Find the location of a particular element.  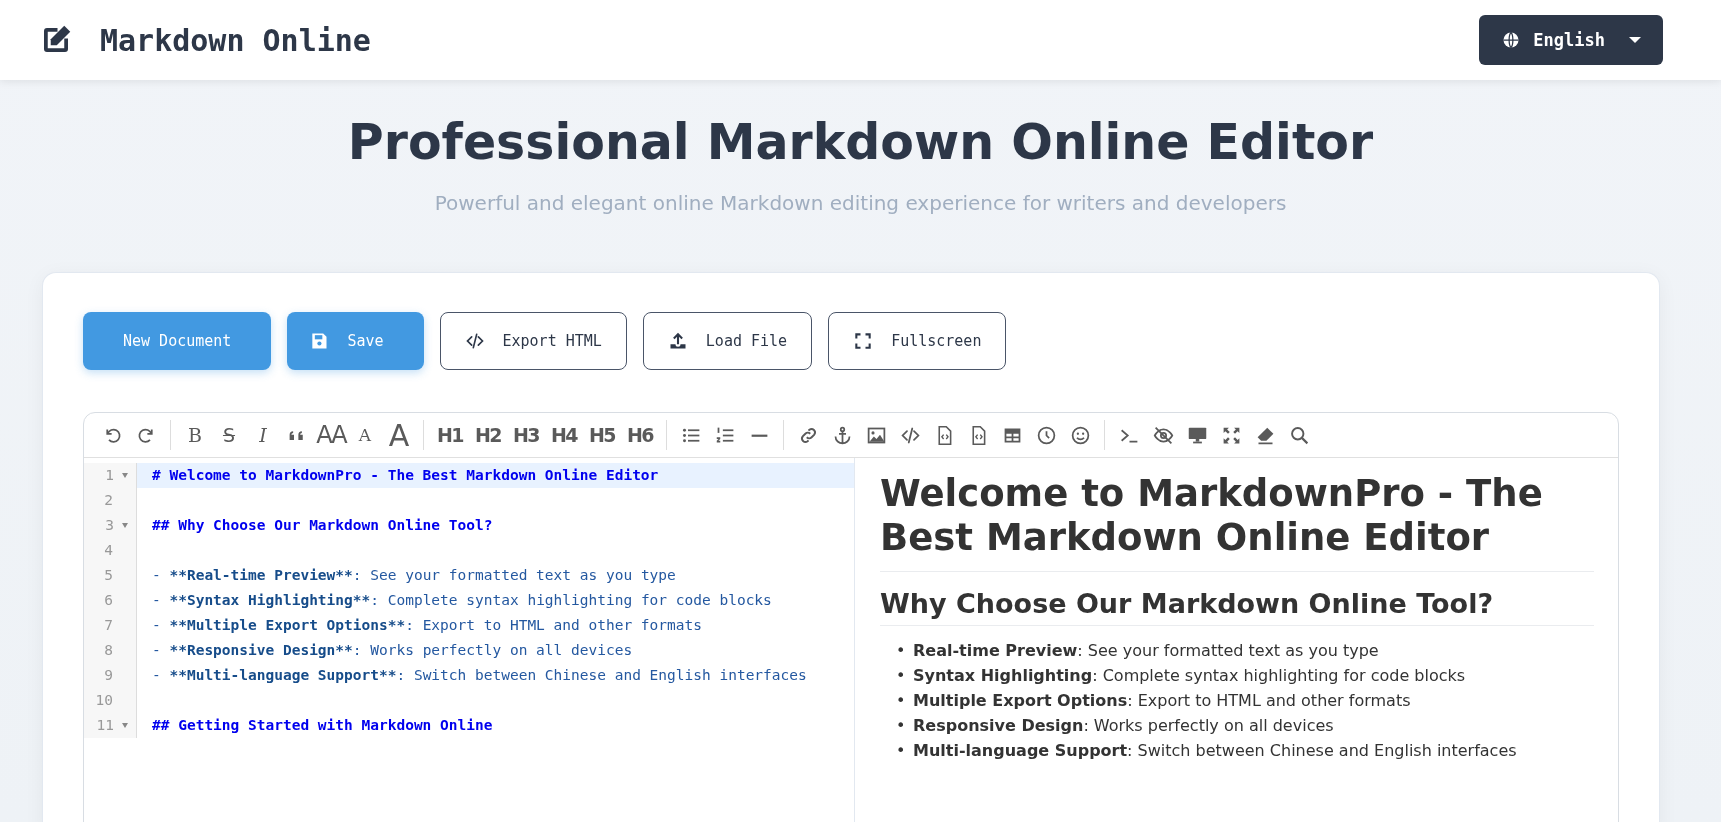

globe-icon is located at coordinates (1511, 40).